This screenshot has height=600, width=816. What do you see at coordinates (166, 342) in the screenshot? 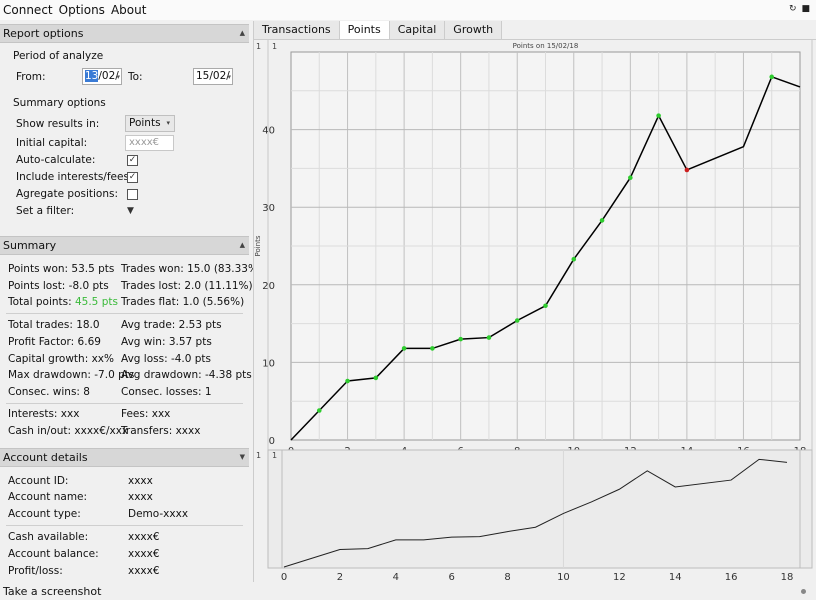
I see `avg-win: Avg win: 3.57 pts` at bounding box center [166, 342].